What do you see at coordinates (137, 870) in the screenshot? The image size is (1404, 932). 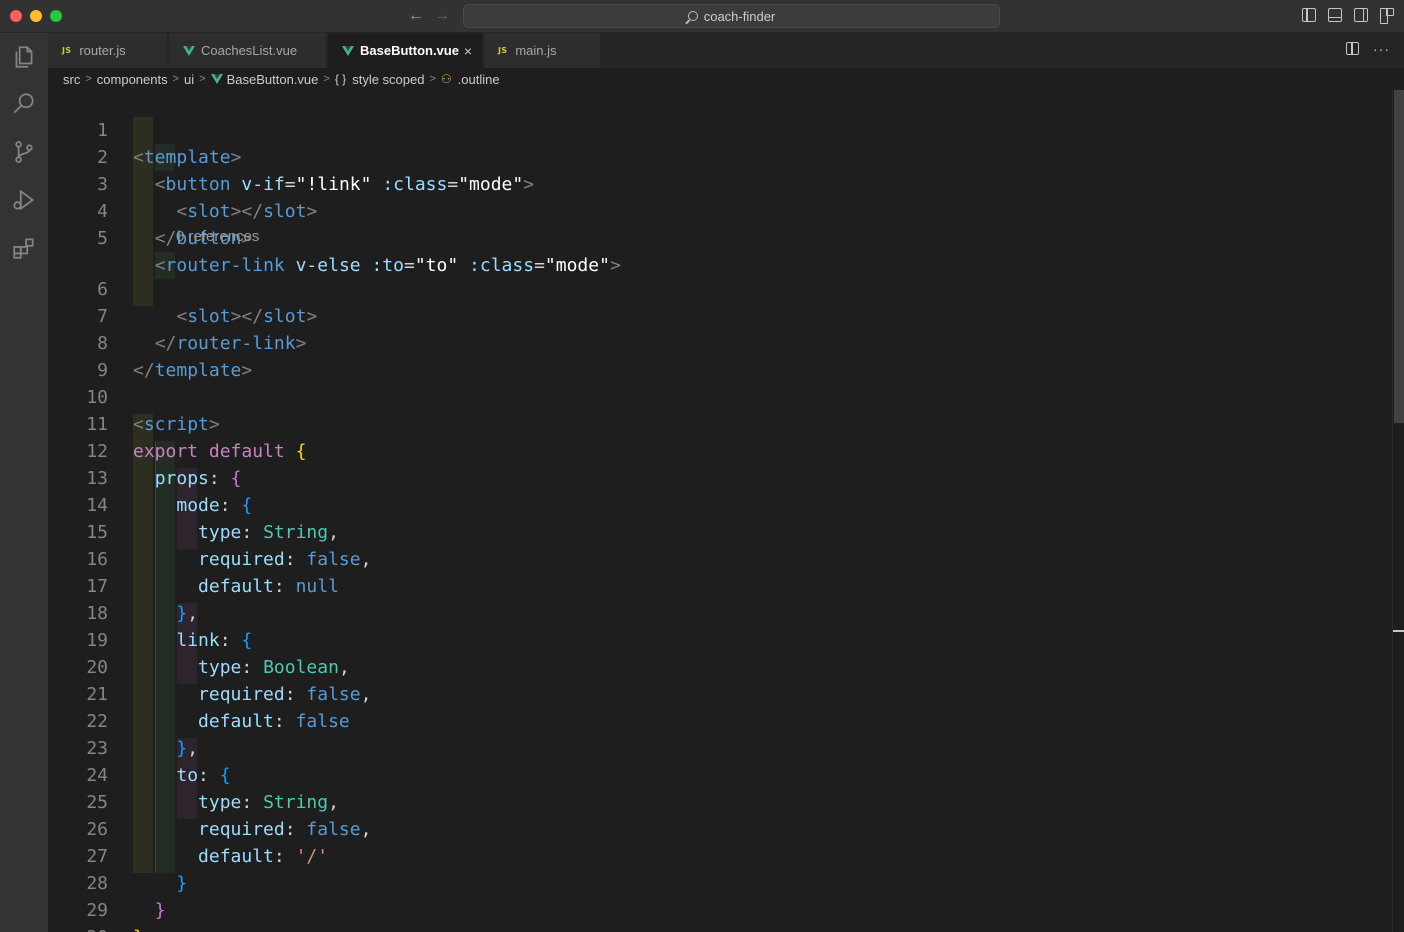 I see `code-line: 27 }` at bounding box center [137, 870].